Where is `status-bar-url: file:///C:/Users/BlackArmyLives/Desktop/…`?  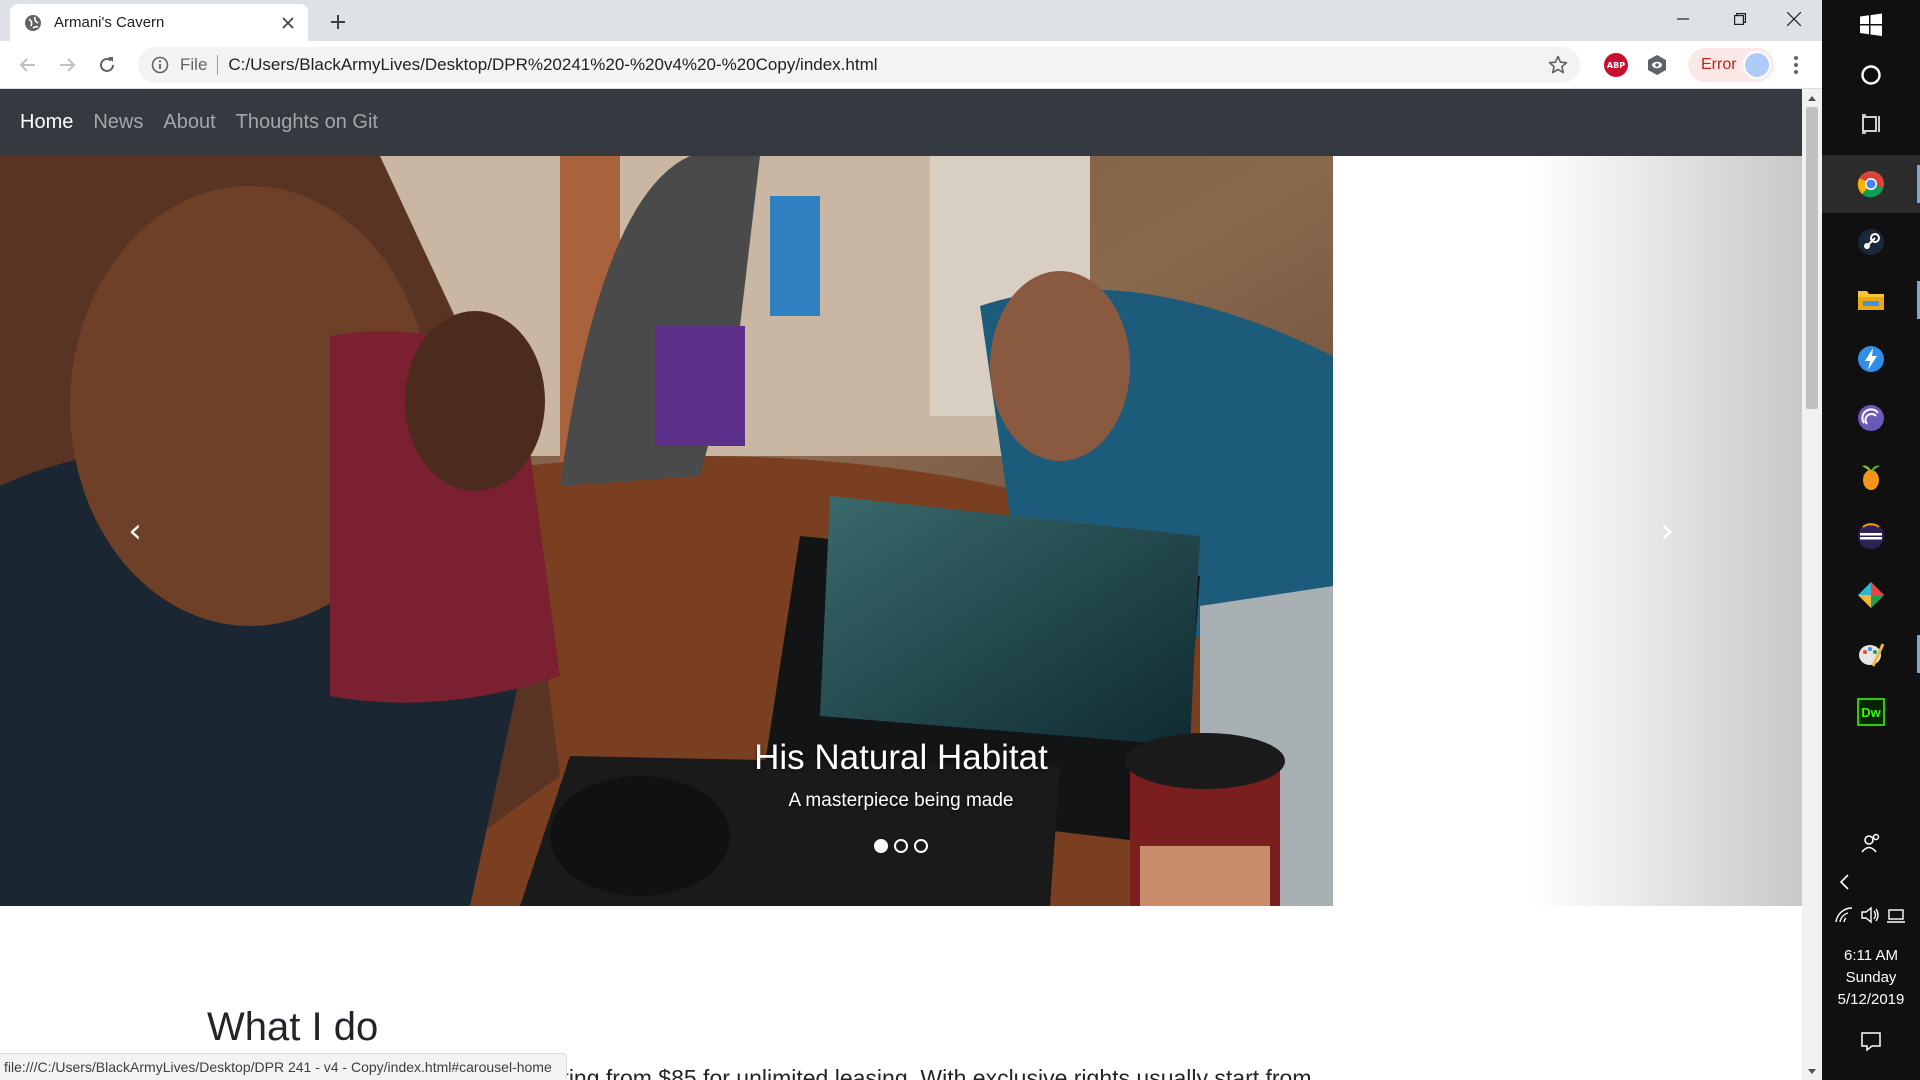
status-bar-url: file:///C:/Users/BlackArmyLives/Desktop/… is located at coordinates (283, 1066).